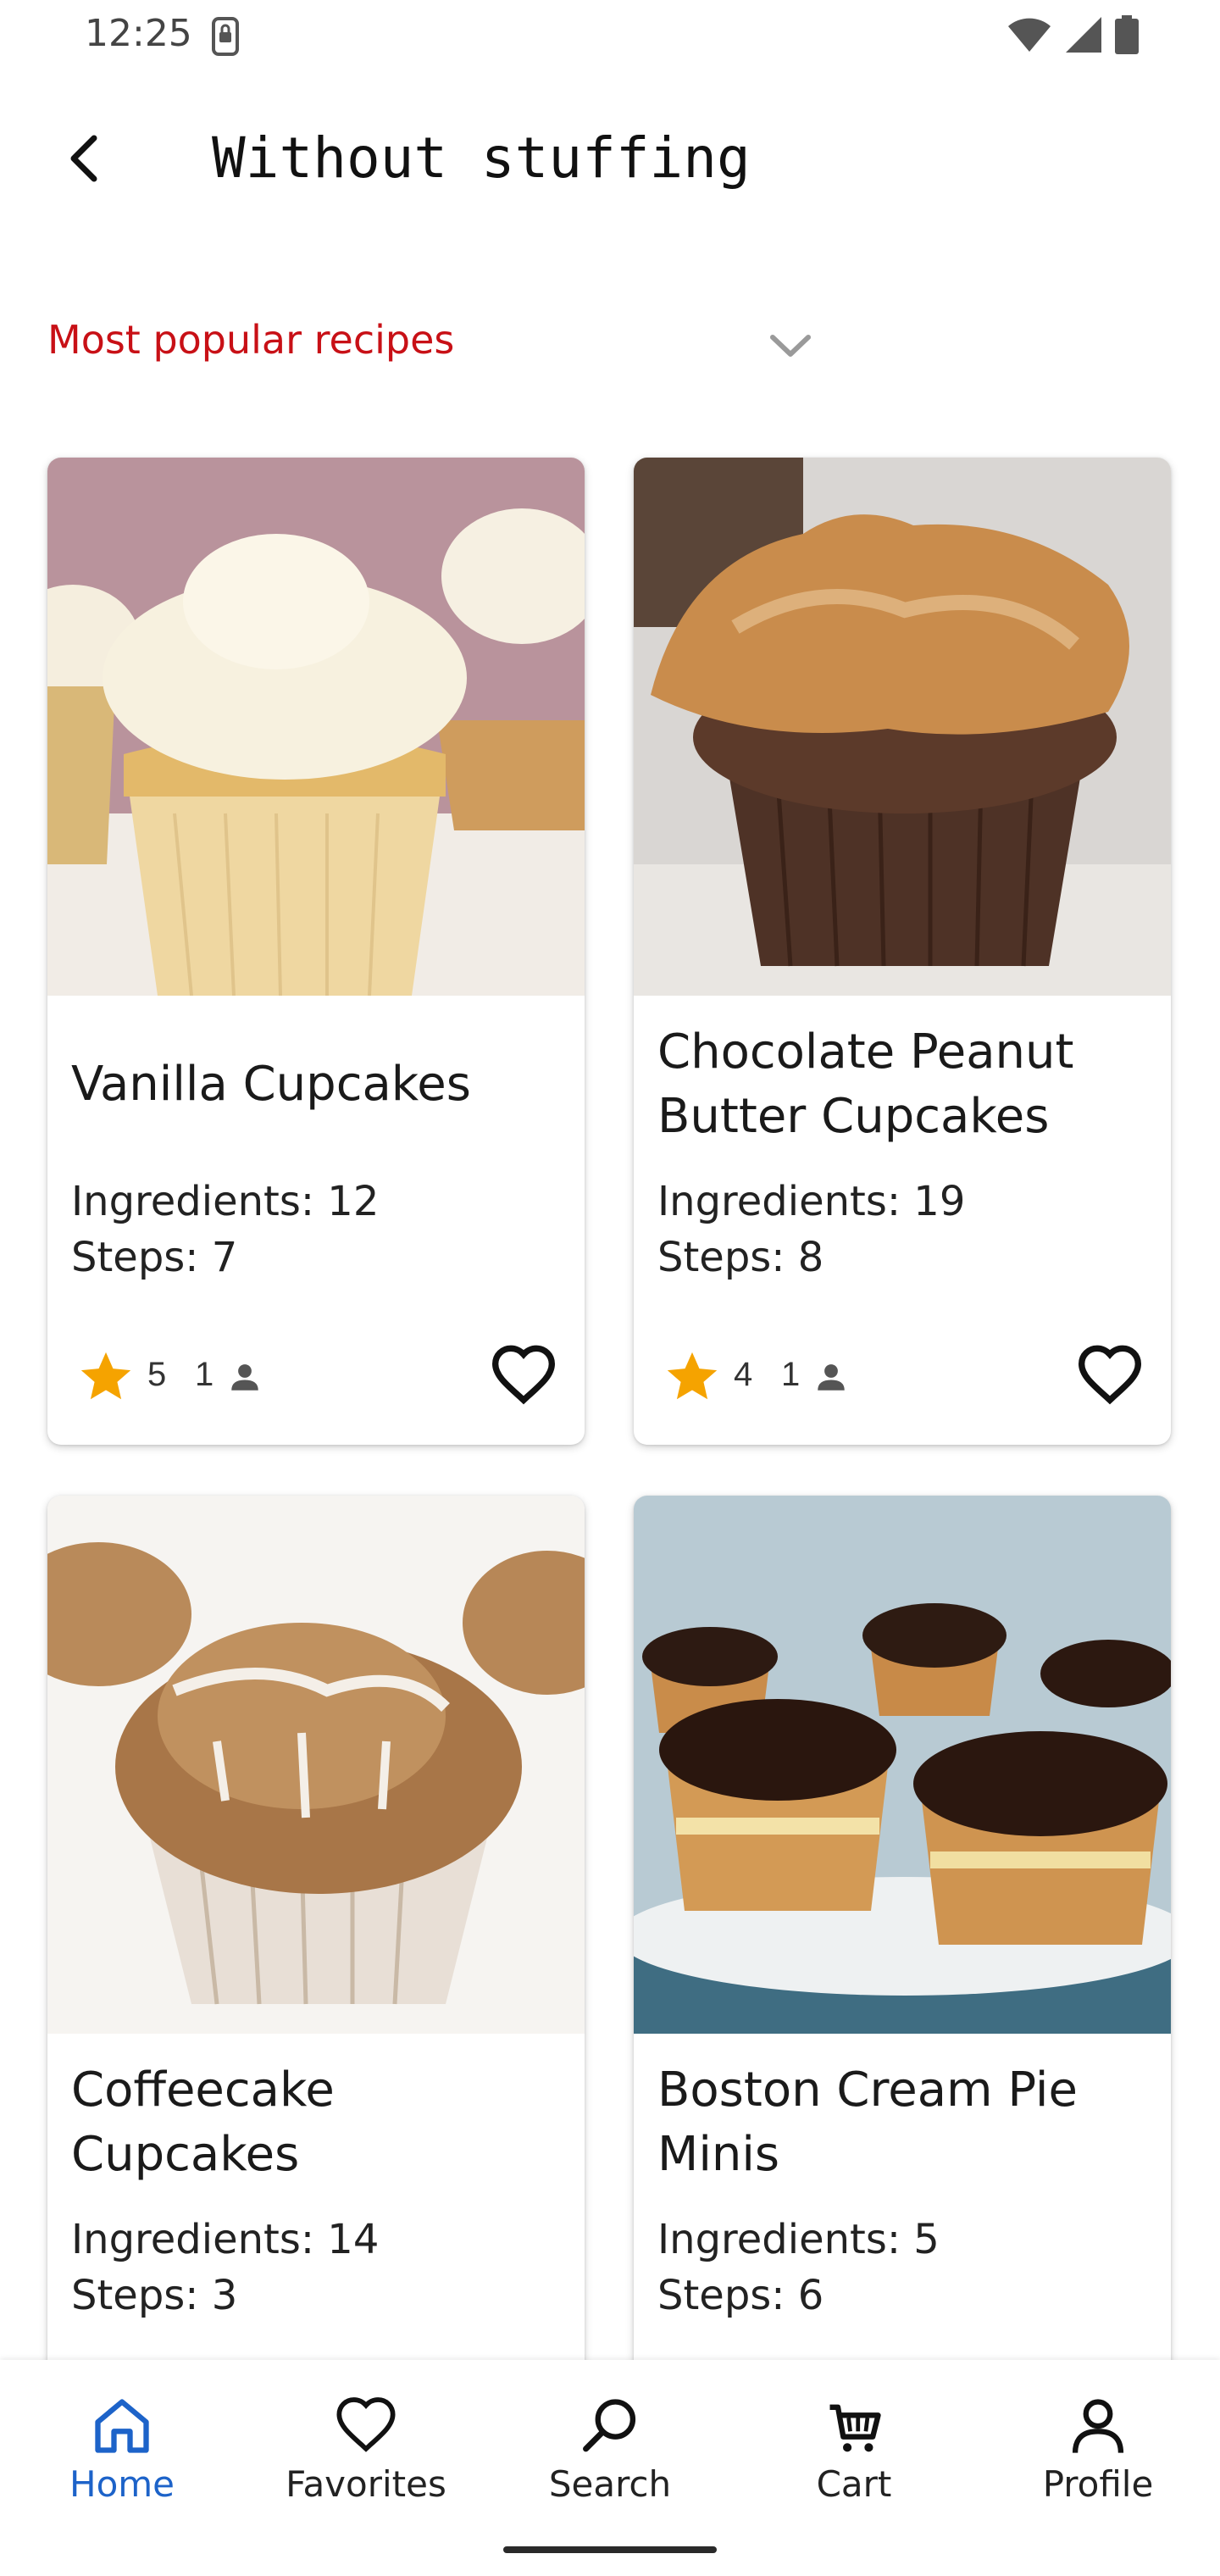  I want to click on nav-favorites: Favorites, so click(366, 2466).